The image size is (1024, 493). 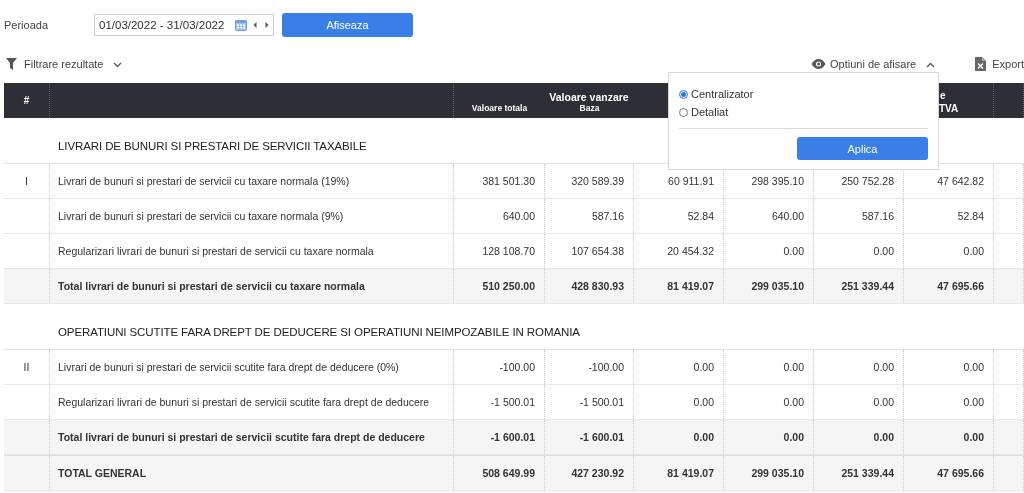 What do you see at coordinates (26, 100) in the screenshot?
I see `column-header: #` at bounding box center [26, 100].